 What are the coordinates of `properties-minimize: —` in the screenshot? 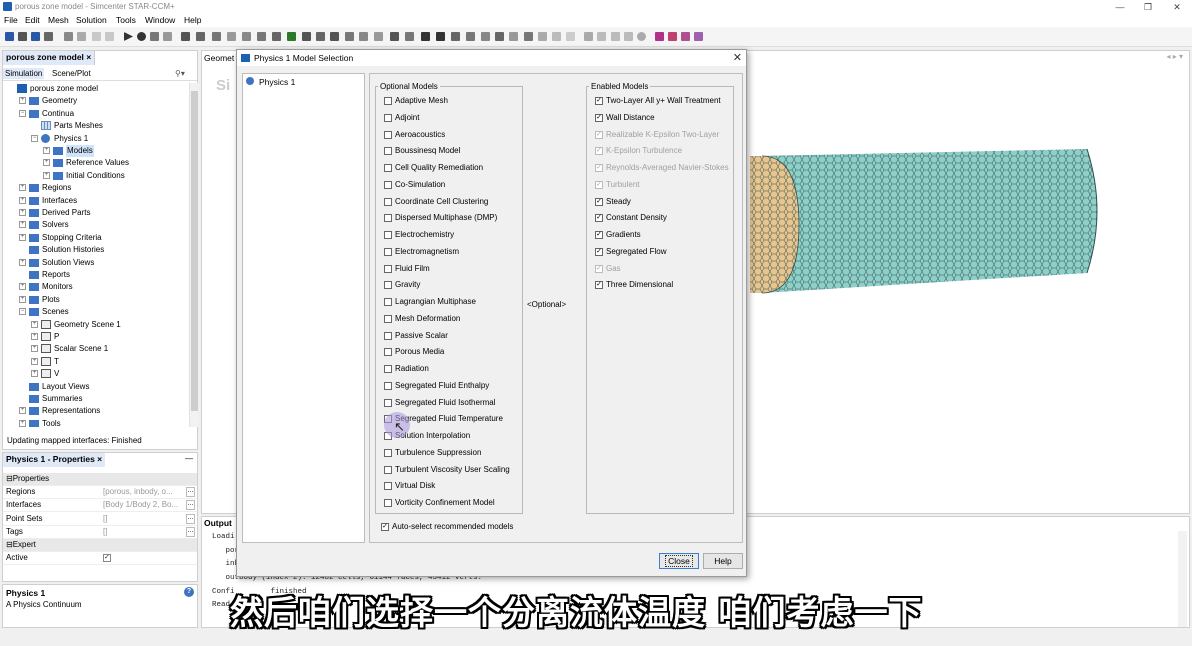 It's located at (189, 458).